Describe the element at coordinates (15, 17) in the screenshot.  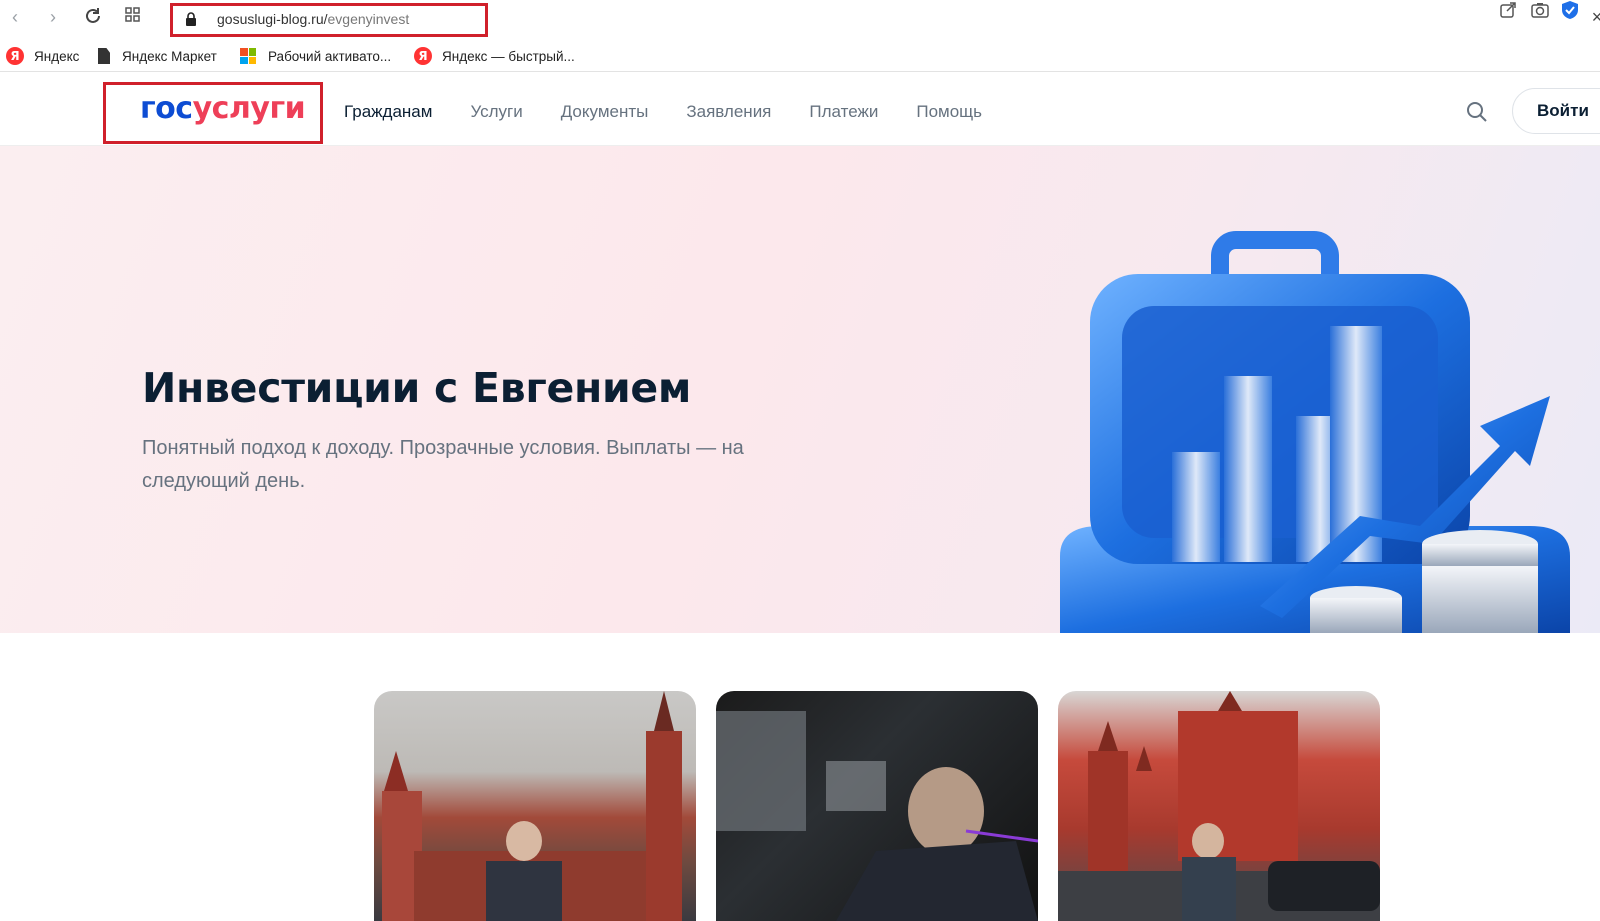
I see `back-icon: ‹` at that location.